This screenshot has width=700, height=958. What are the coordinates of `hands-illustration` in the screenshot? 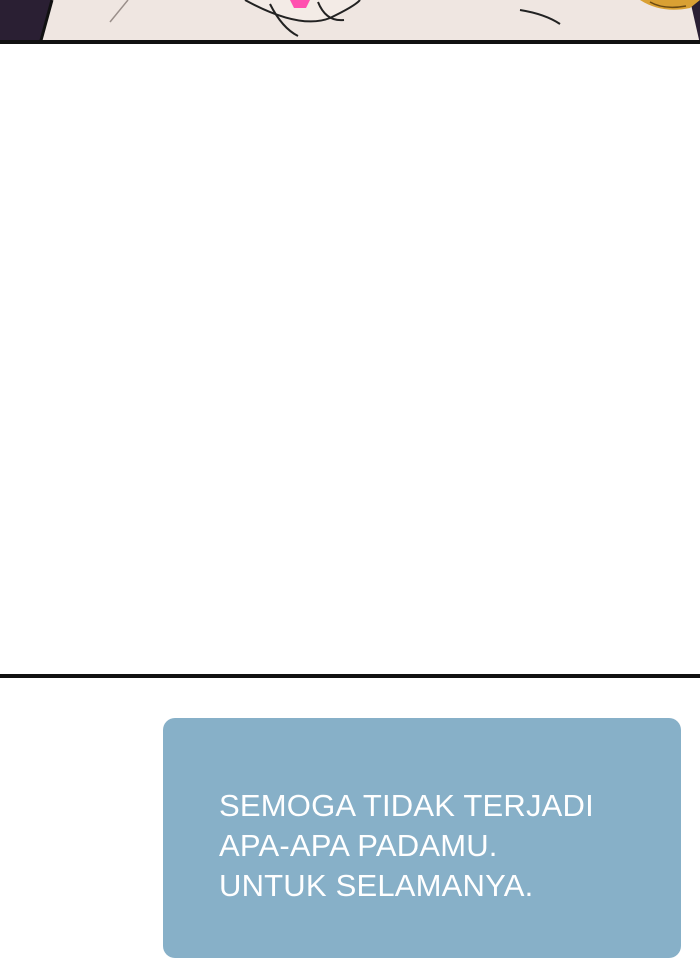 It's located at (350, 22).